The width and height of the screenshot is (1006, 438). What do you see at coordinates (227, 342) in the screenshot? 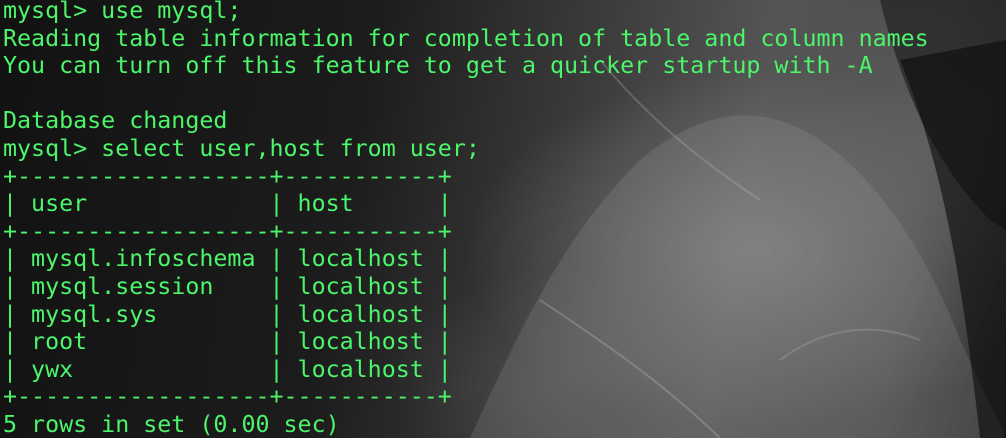
I see `table-row: | root | localhost |` at bounding box center [227, 342].